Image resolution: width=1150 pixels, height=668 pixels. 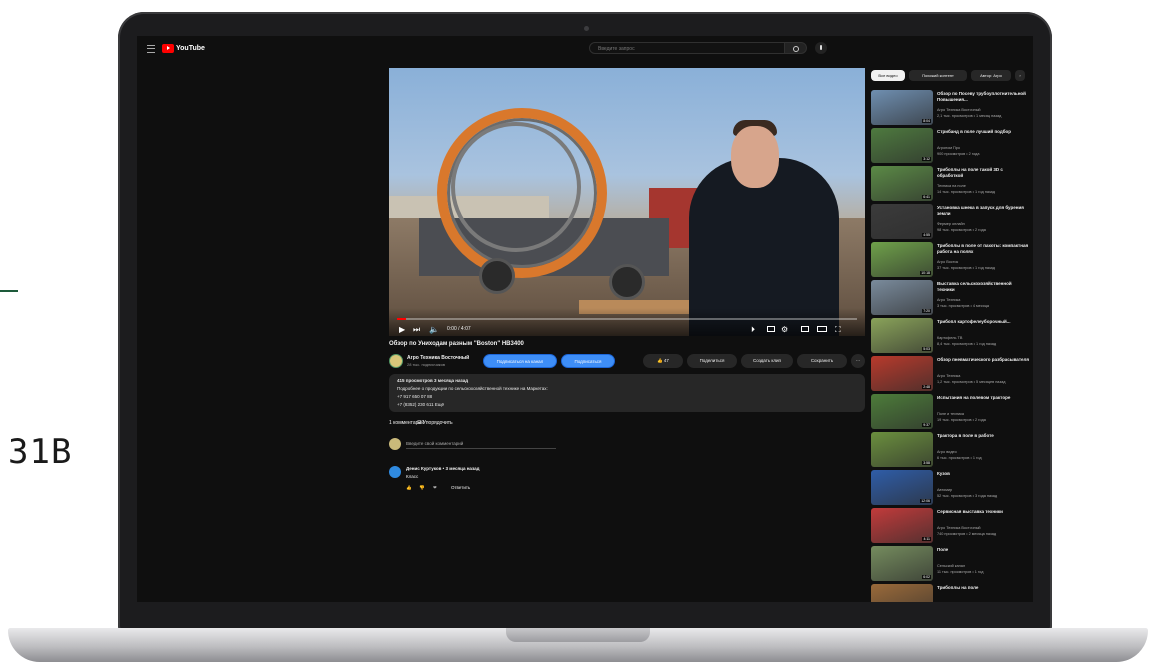 What do you see at coordinates (926, 235) in the screenshot?
I see `video-duration: 4:55` at bounding box center [926, 235].